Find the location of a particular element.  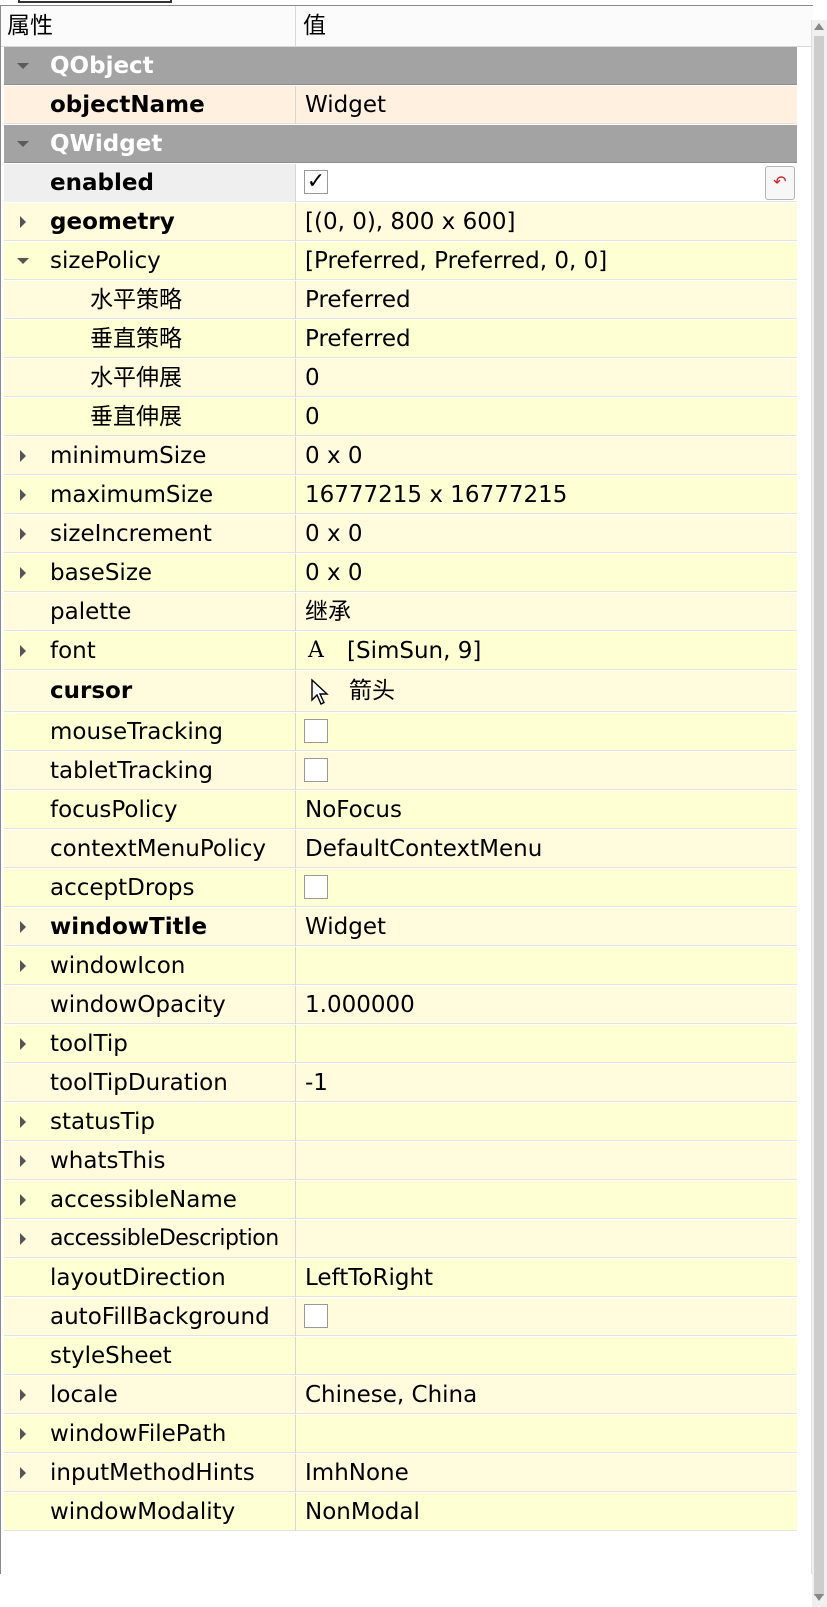

tablettracking-checkbox is located at coordinates (316, 770).